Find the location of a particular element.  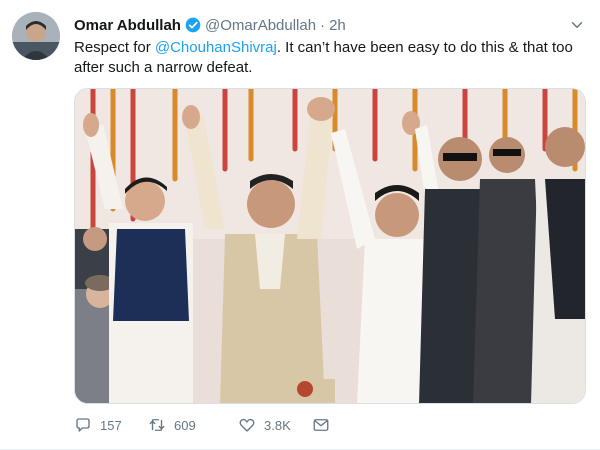

tweet-header: Omar Abdullah @OmarAbdullah · 2h is located at coordinates (330, 25).